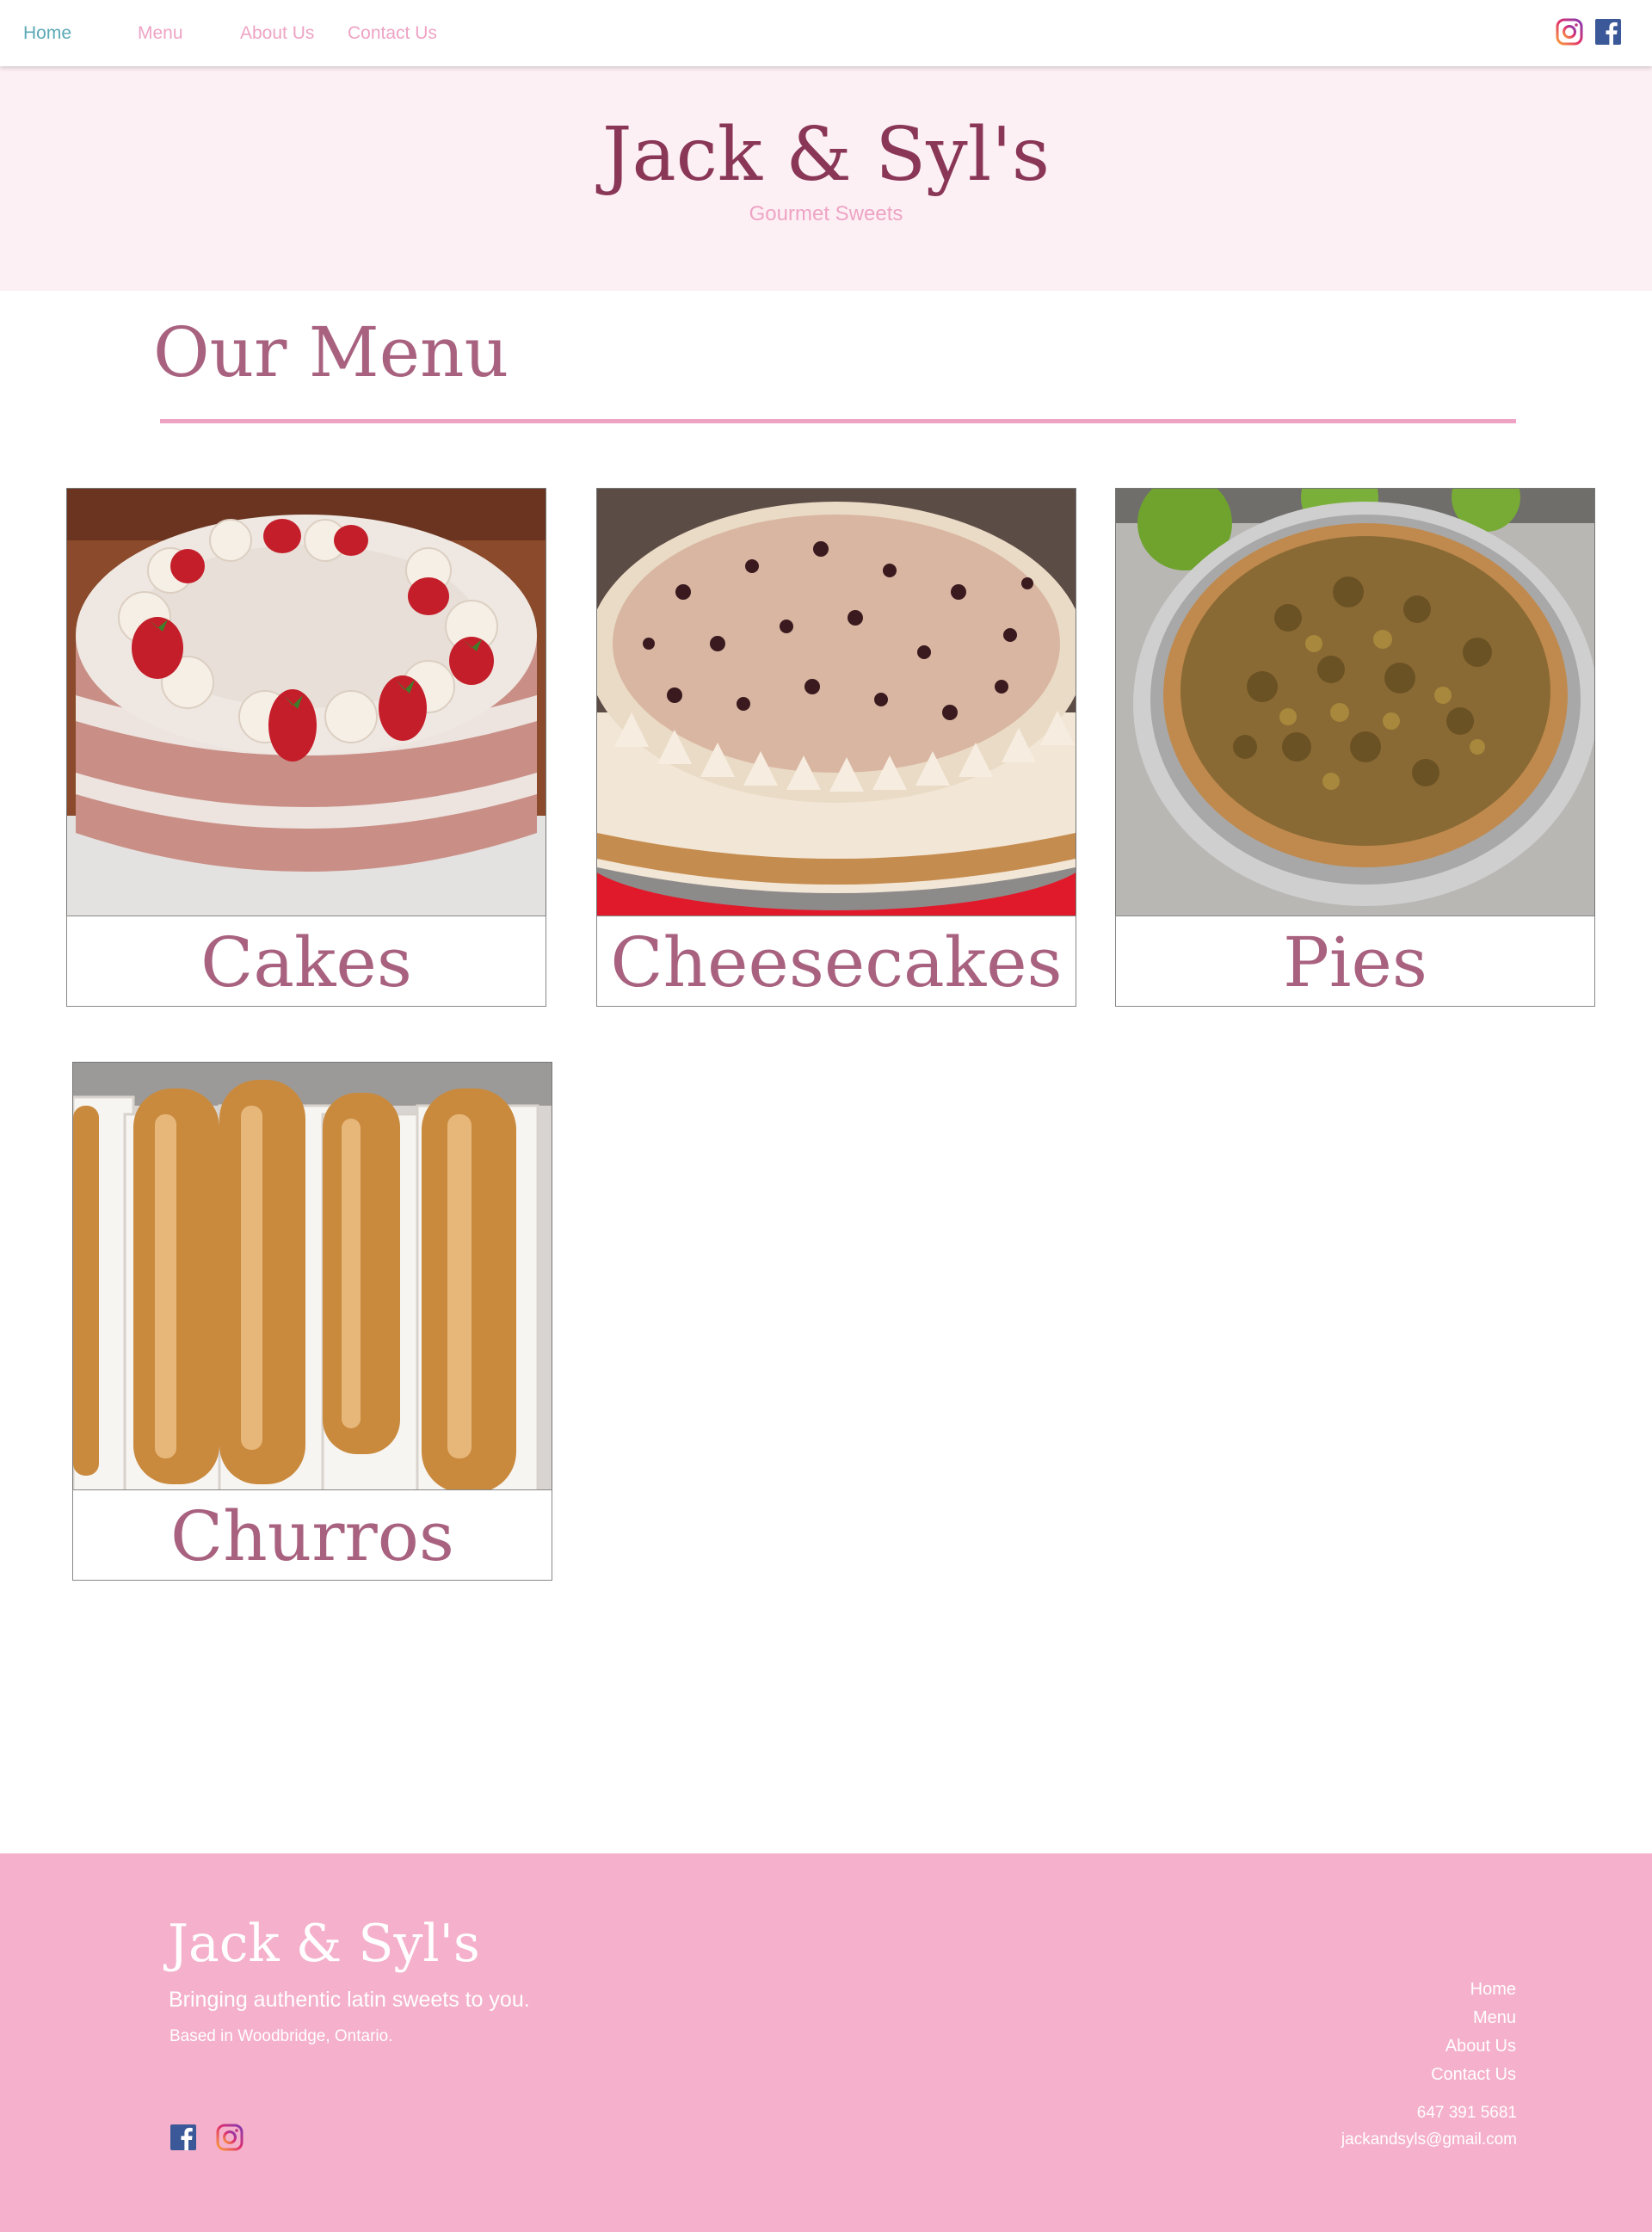  Describe the element at coordinates (277, 33) in the screenshot. I see `nav-about-link: About Us` at that location.